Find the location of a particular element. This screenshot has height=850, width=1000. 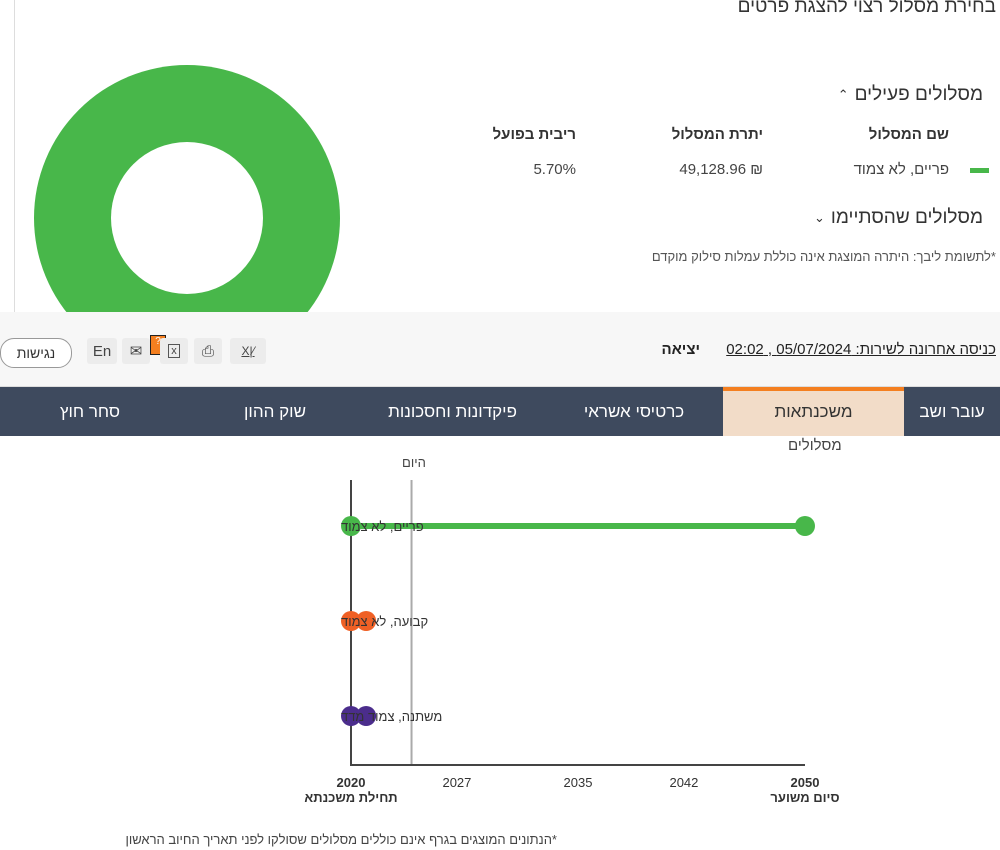

track-label: משתנה, צמוד מדד is located at coordinates (391, 716).